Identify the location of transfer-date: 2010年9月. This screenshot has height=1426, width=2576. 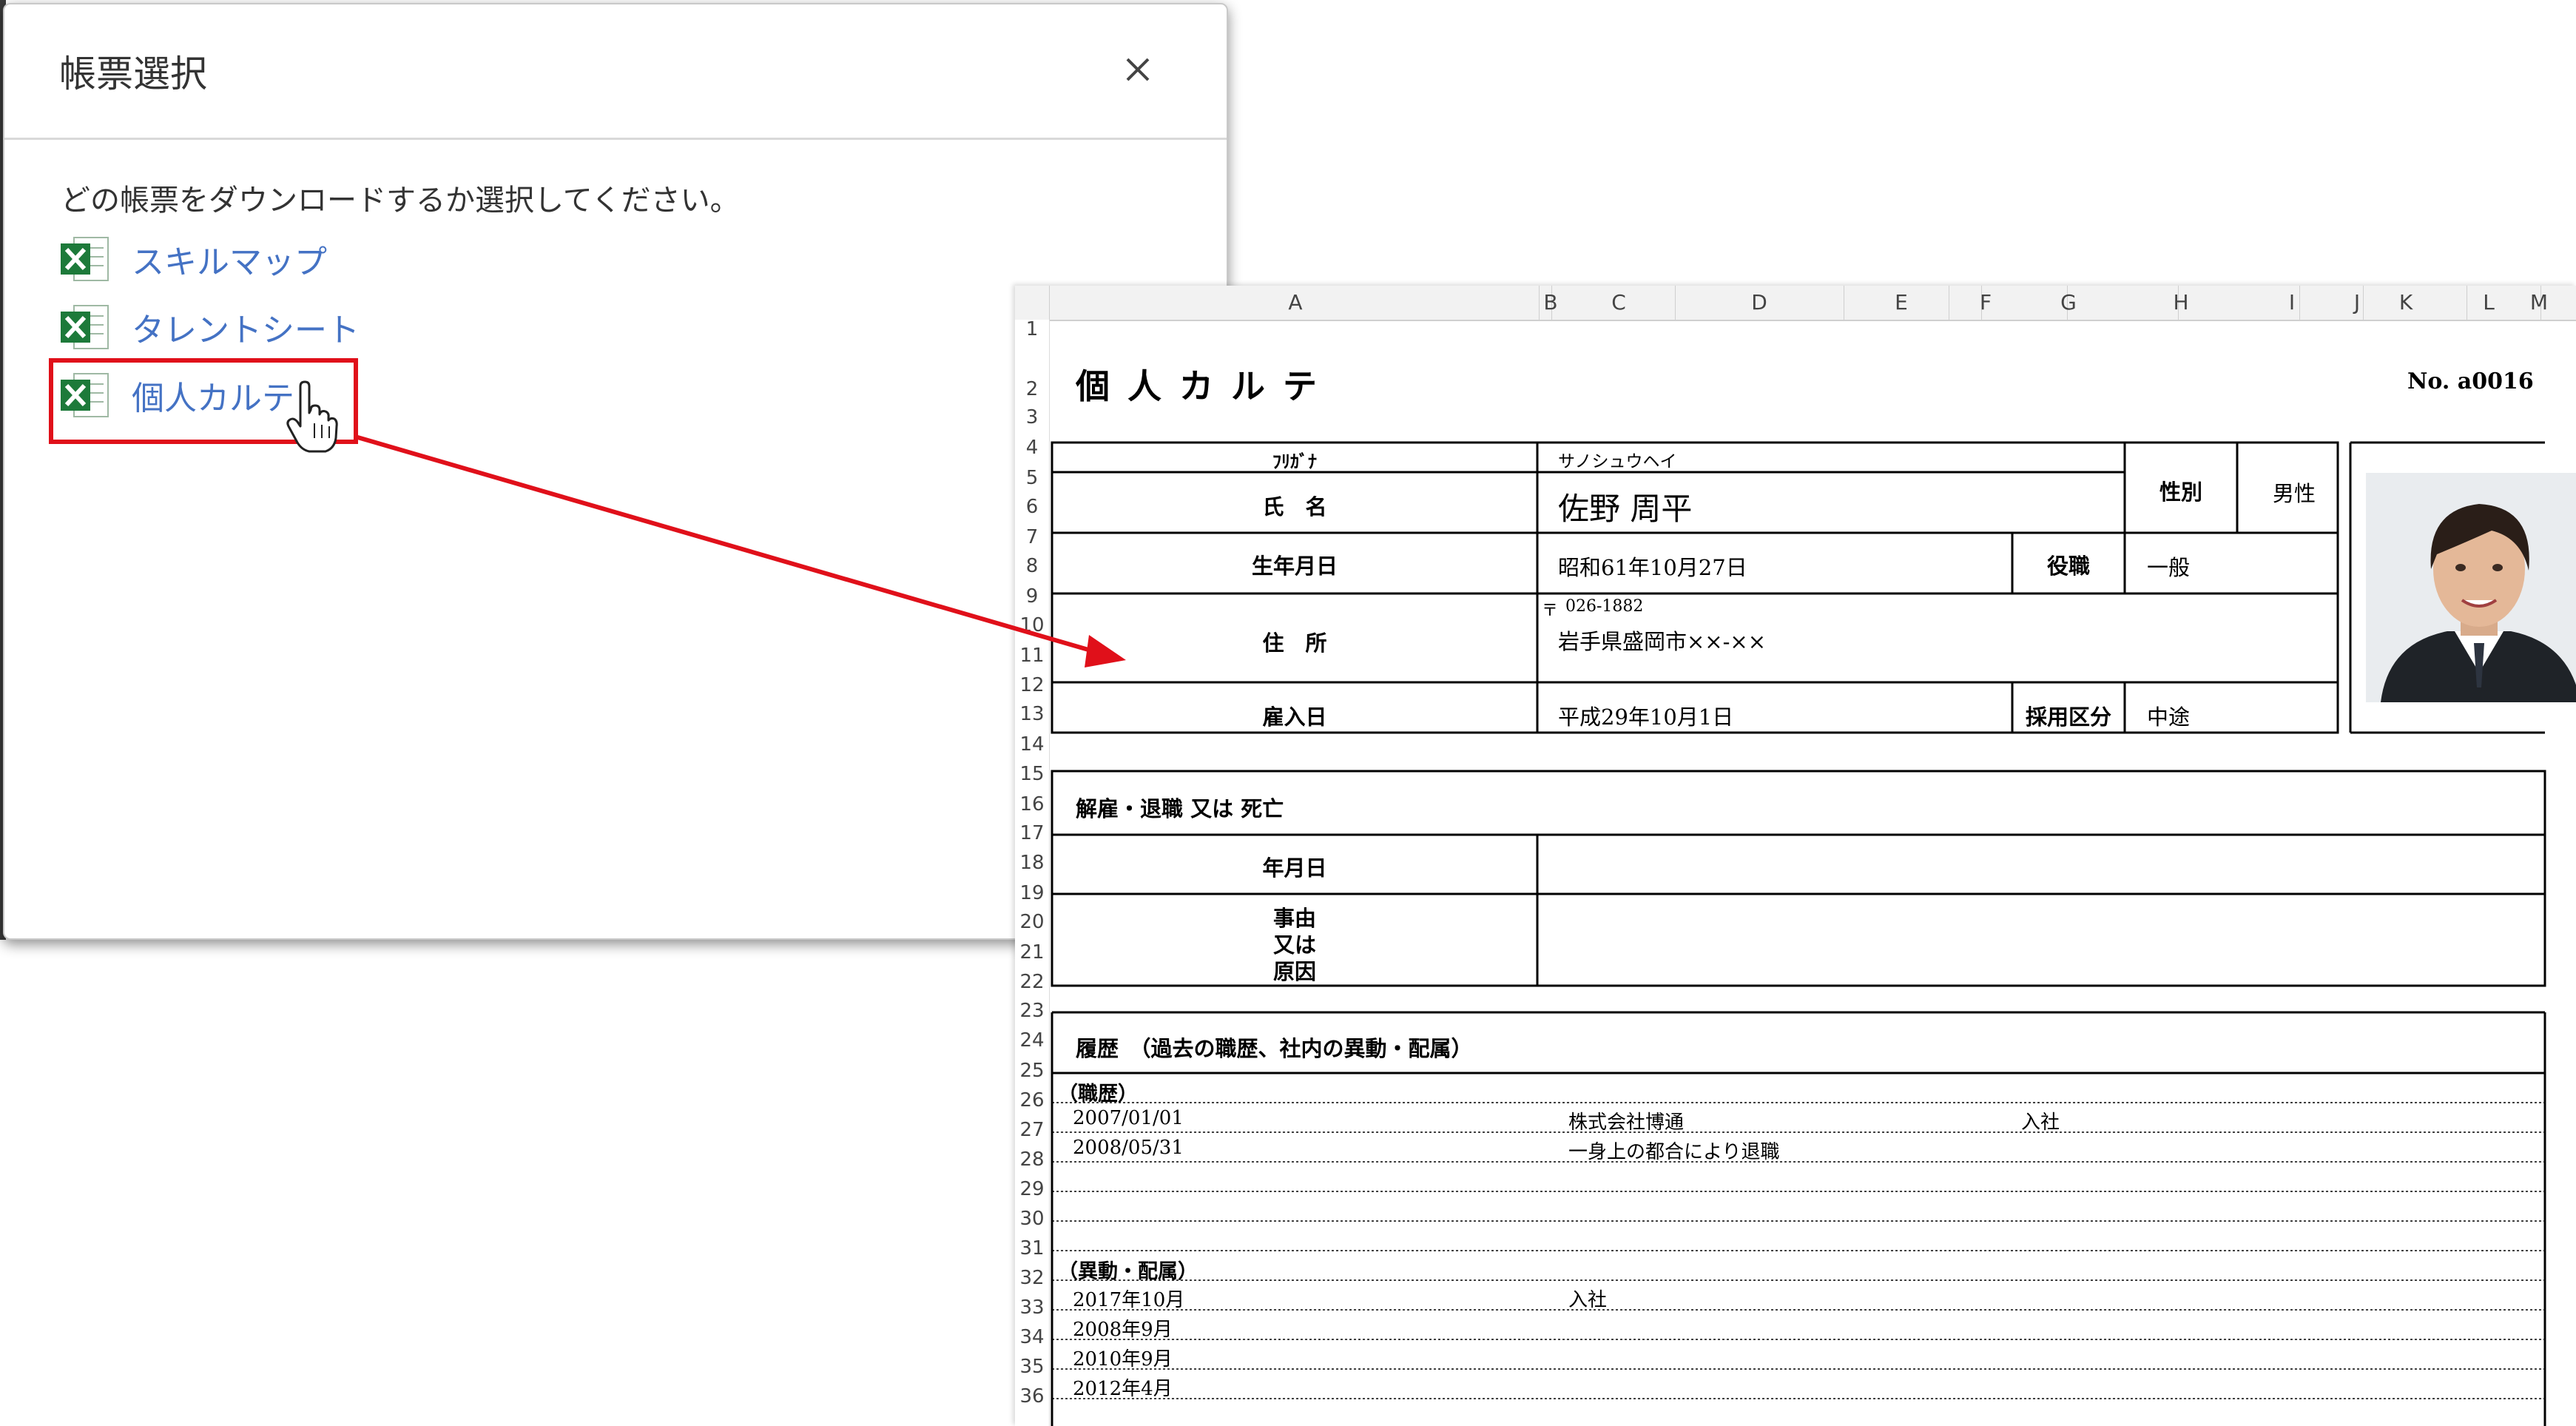
(1123, 1359).